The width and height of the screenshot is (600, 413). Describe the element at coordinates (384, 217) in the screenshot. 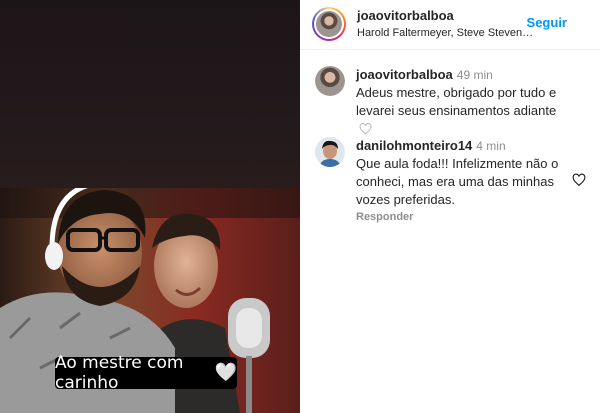

I see `reply-button: Responder` at that location.